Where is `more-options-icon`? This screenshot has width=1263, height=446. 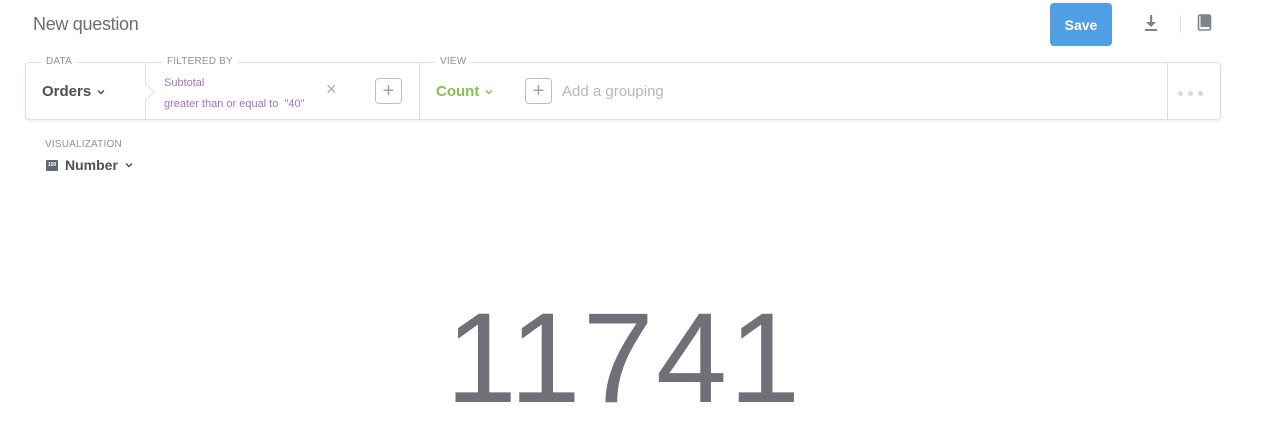 more-options-icon is located at coordinates (1190, 93).